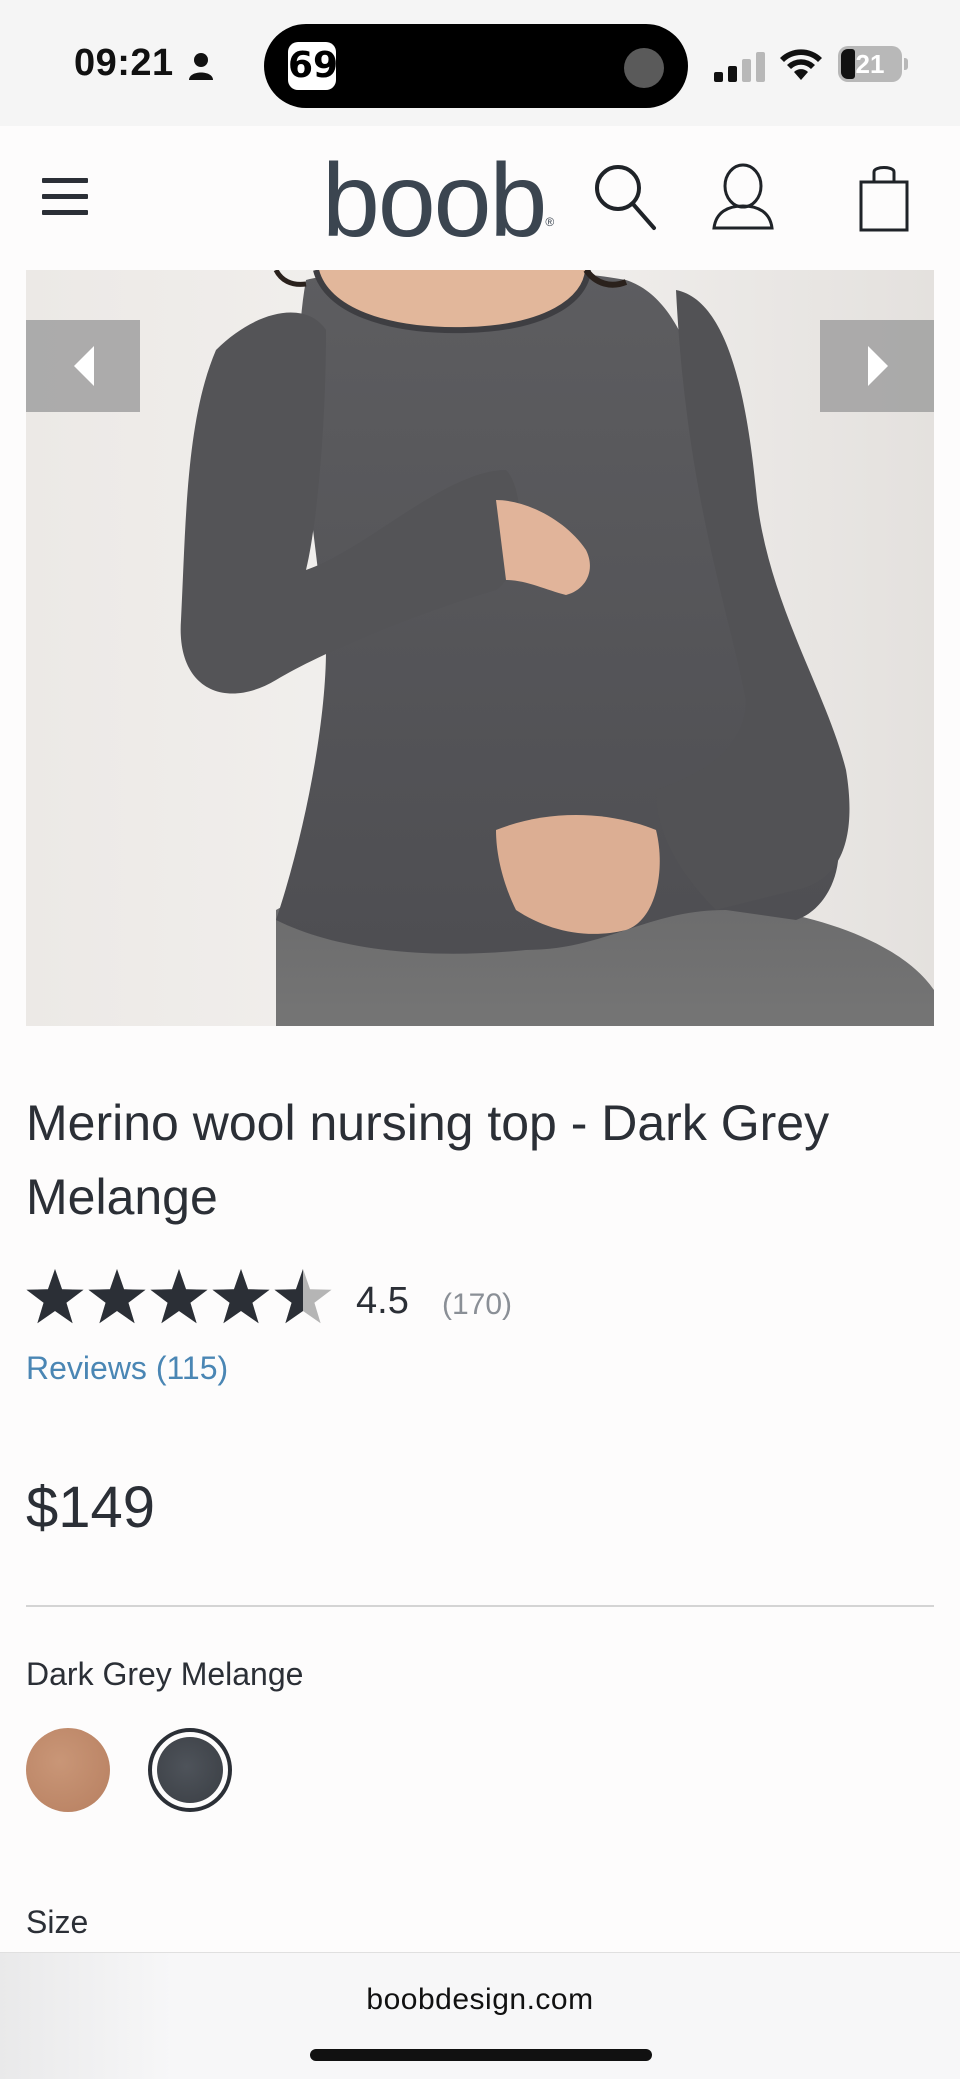 Image resolution: width=960 pixels, height=2079 pixels. Describe the element at coordinates (801, 64) in the screenshot. I see `wifi-icon` at that location.